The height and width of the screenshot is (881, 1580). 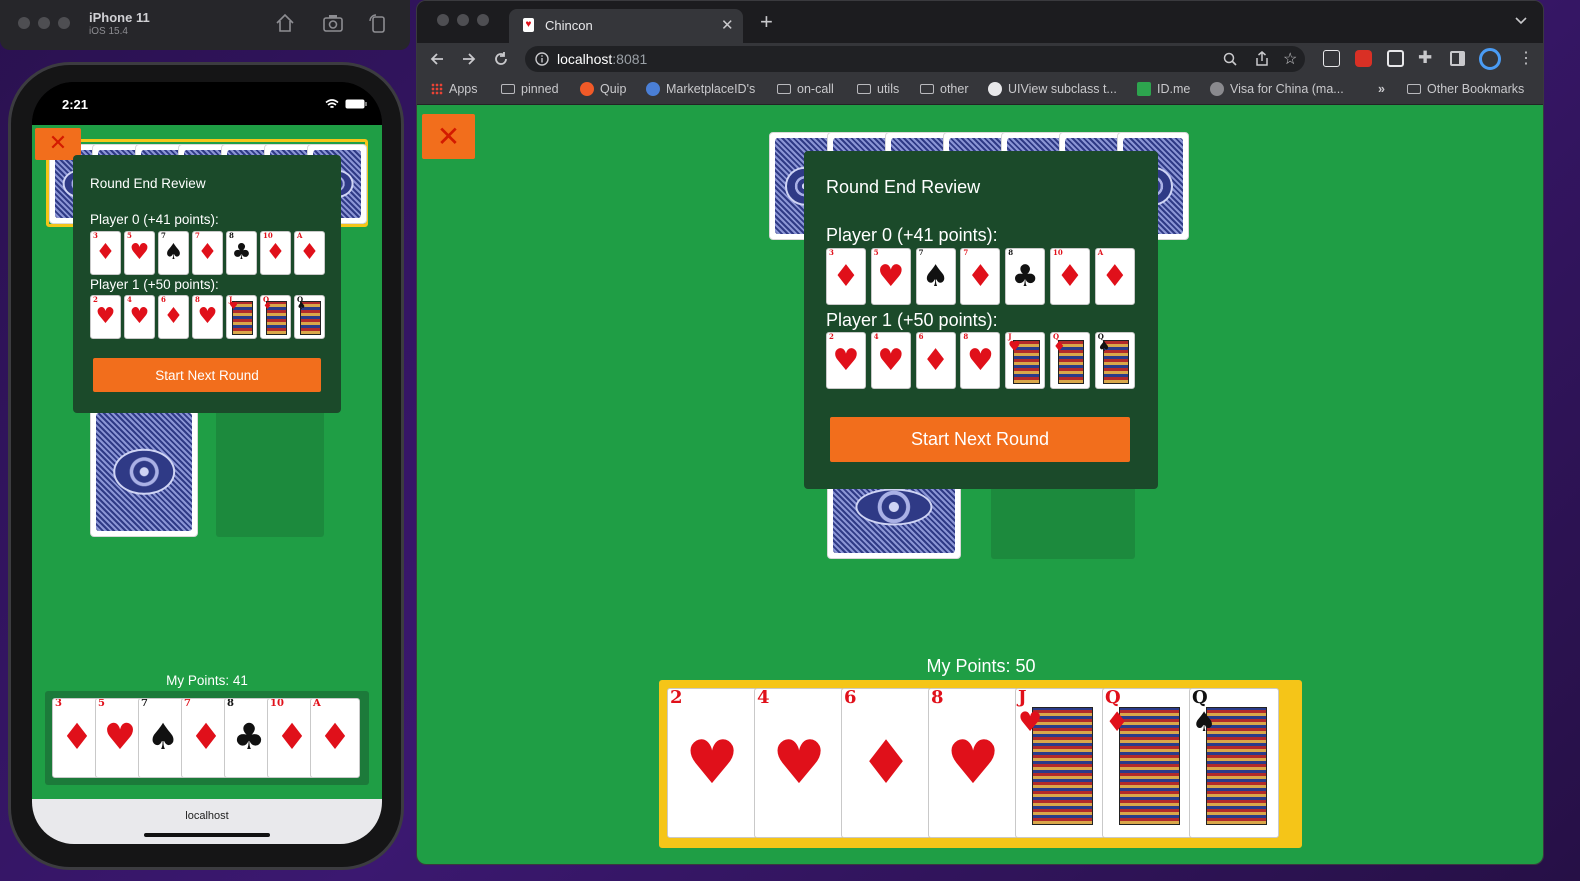 I want to click on discard-pile, so click(x=270, y=472).